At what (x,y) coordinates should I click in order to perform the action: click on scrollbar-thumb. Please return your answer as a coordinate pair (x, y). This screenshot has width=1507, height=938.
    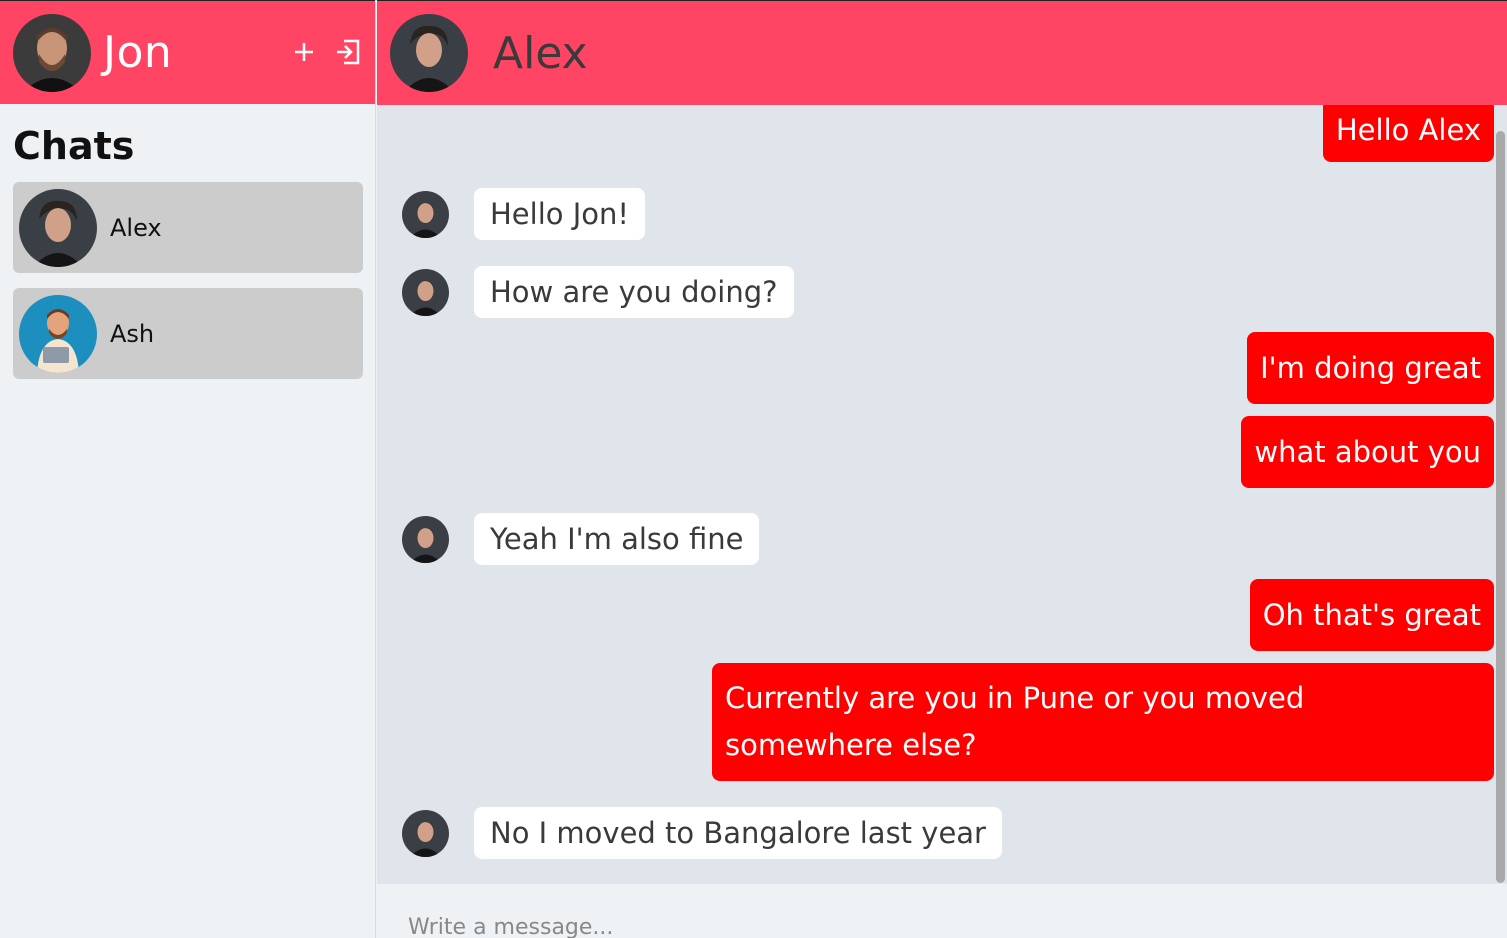
    Looking at the image, I should click on (1500, 507).